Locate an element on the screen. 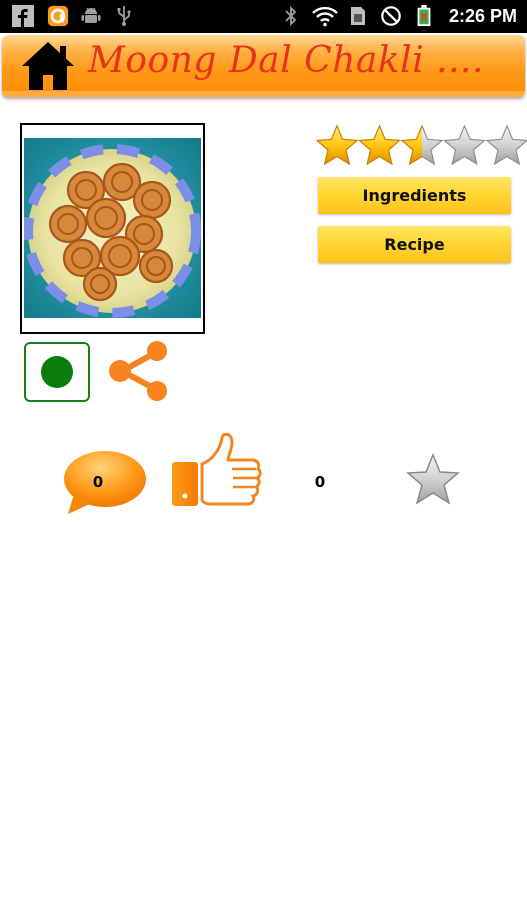 This screenshot has height=900, width=527. home-icon is located at coordinates (48, 66).